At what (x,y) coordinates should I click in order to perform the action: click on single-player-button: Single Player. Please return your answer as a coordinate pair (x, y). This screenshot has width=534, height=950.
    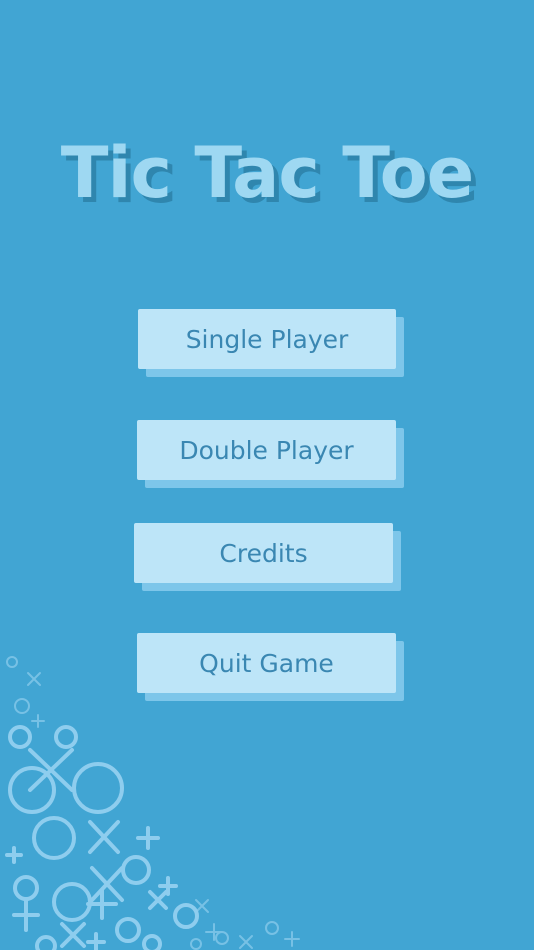
    Looking at the image, I should click on (267, 339).